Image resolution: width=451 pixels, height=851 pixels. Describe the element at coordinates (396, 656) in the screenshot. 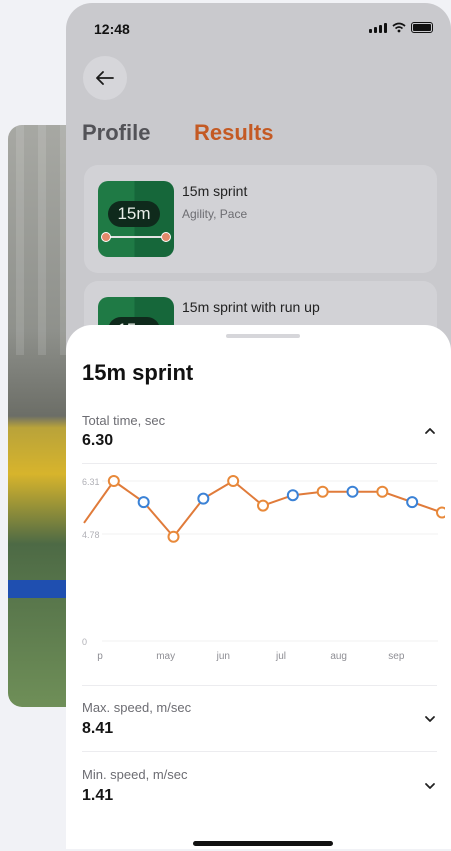

I see `x-tick-label: sep` at that location.